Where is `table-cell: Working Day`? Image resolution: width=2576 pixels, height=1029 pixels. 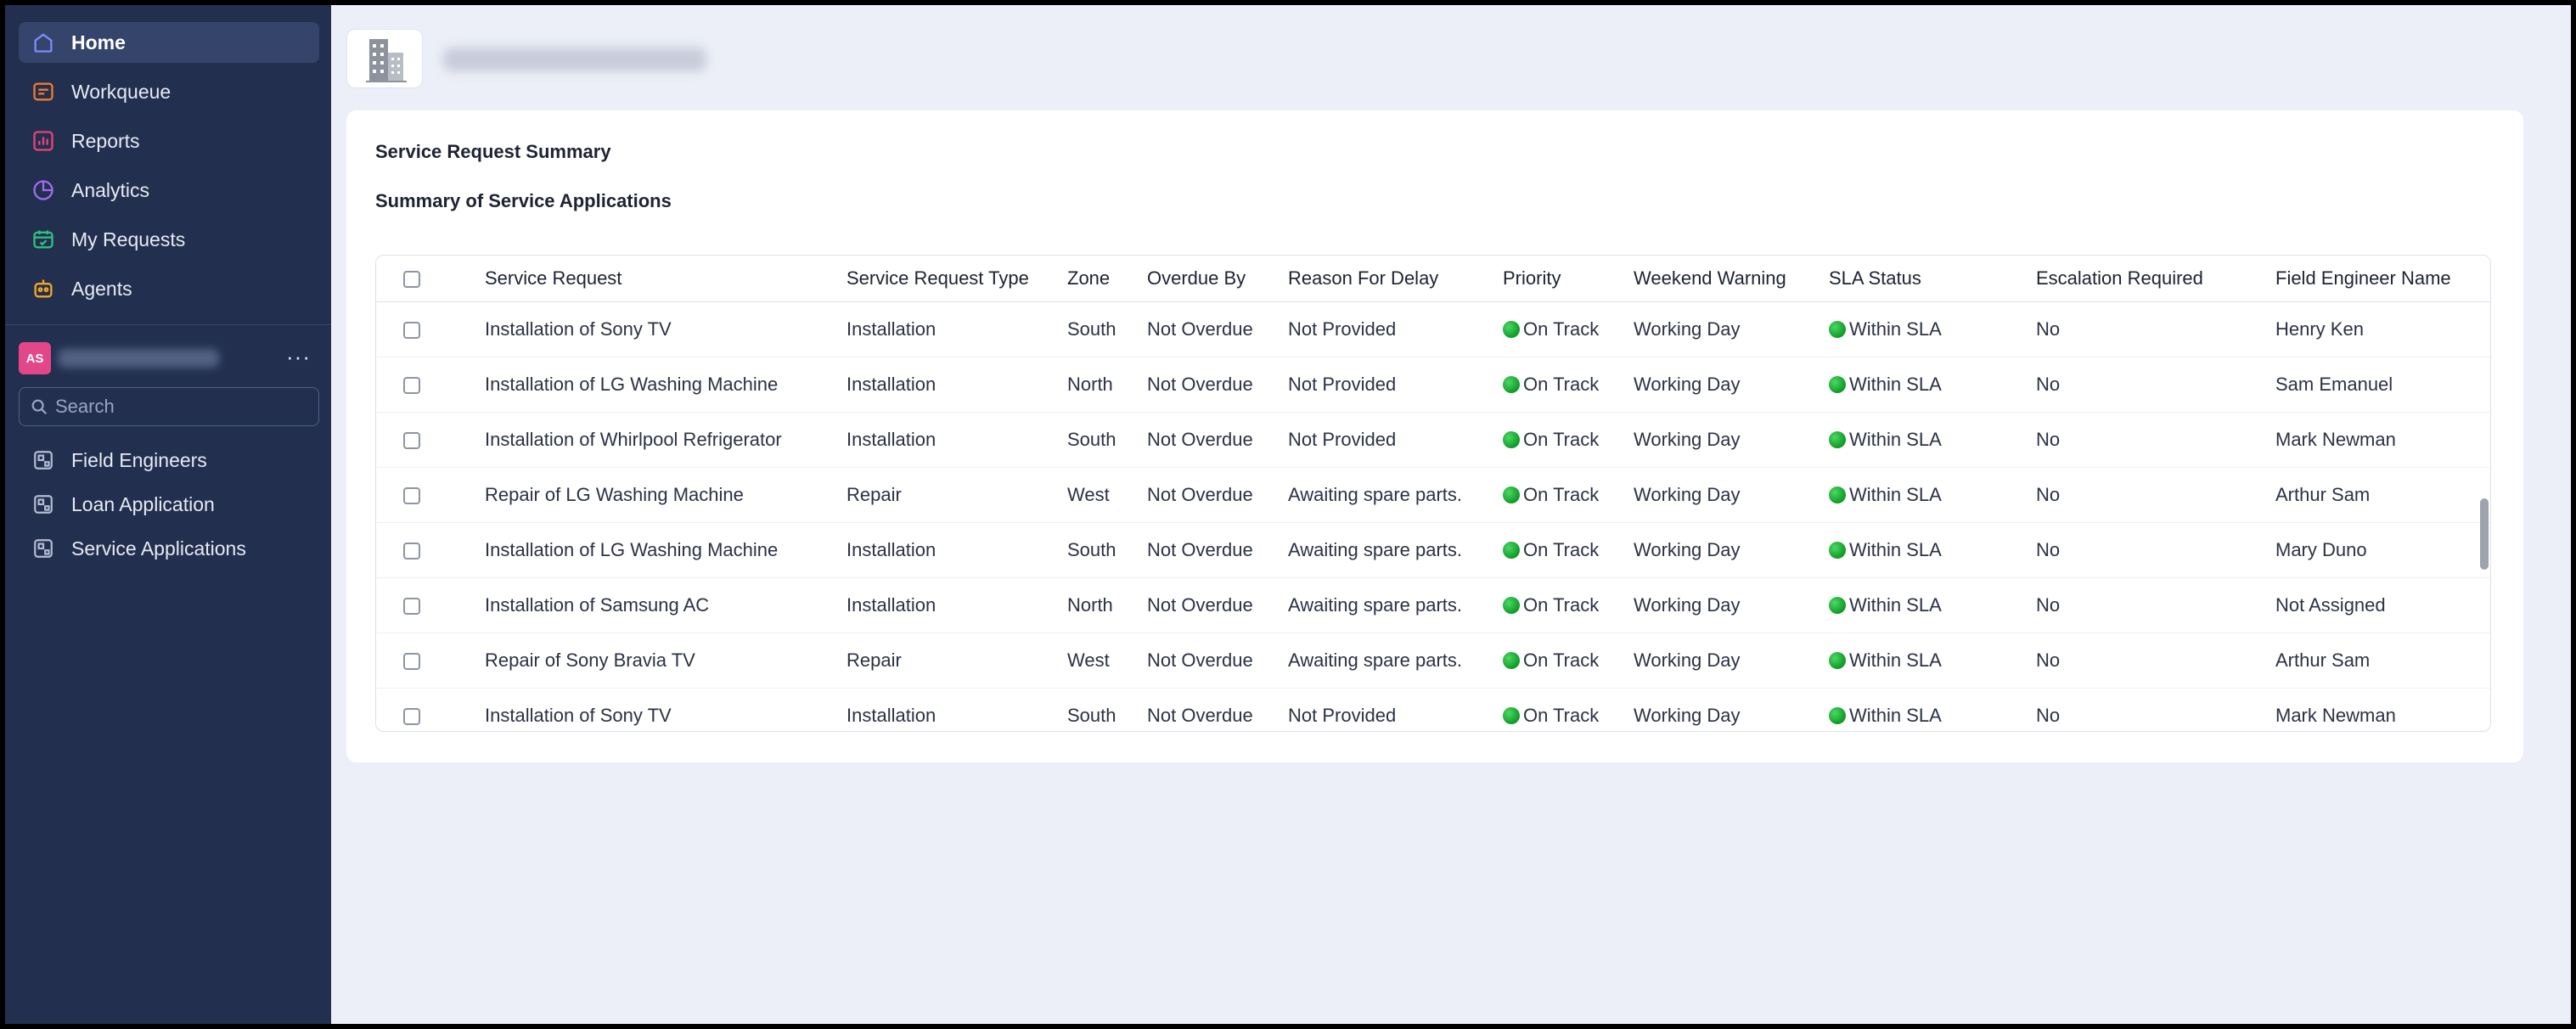 table-cell: Working Day is located at coordinates (1731, 660).